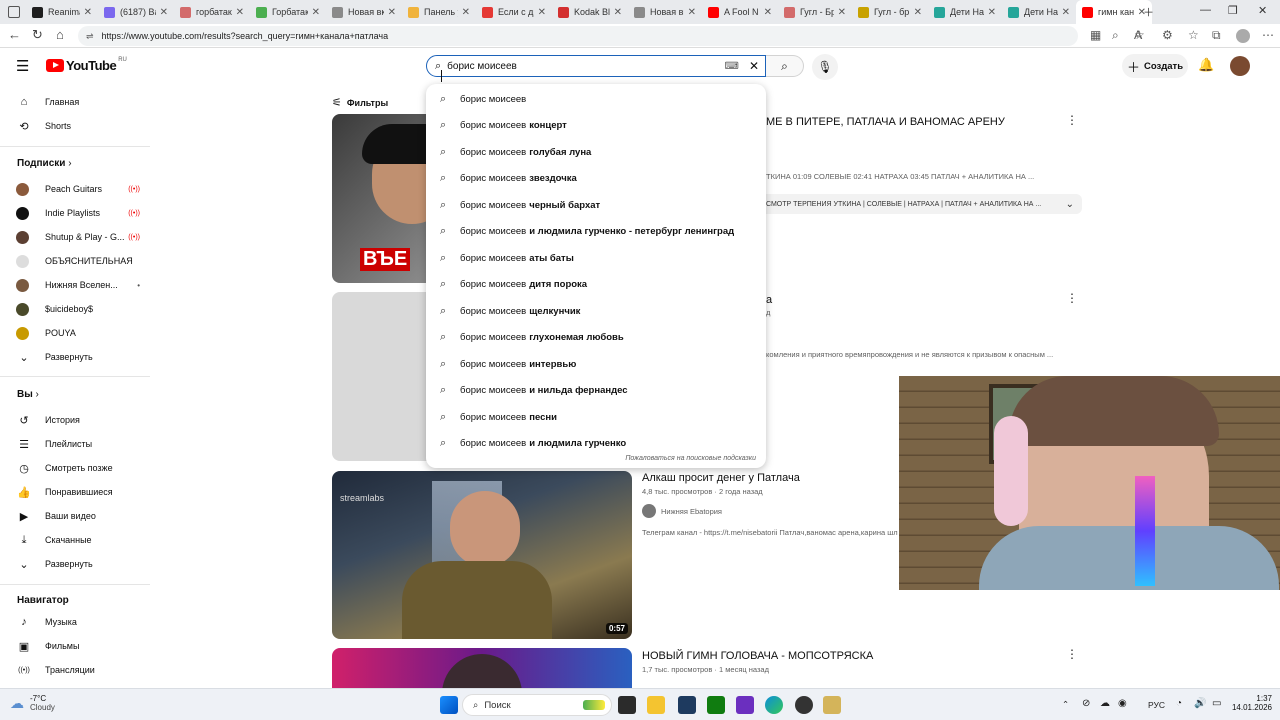  I want to click on browser-tab: Гугл - Бр ✕, so click(815, 12).